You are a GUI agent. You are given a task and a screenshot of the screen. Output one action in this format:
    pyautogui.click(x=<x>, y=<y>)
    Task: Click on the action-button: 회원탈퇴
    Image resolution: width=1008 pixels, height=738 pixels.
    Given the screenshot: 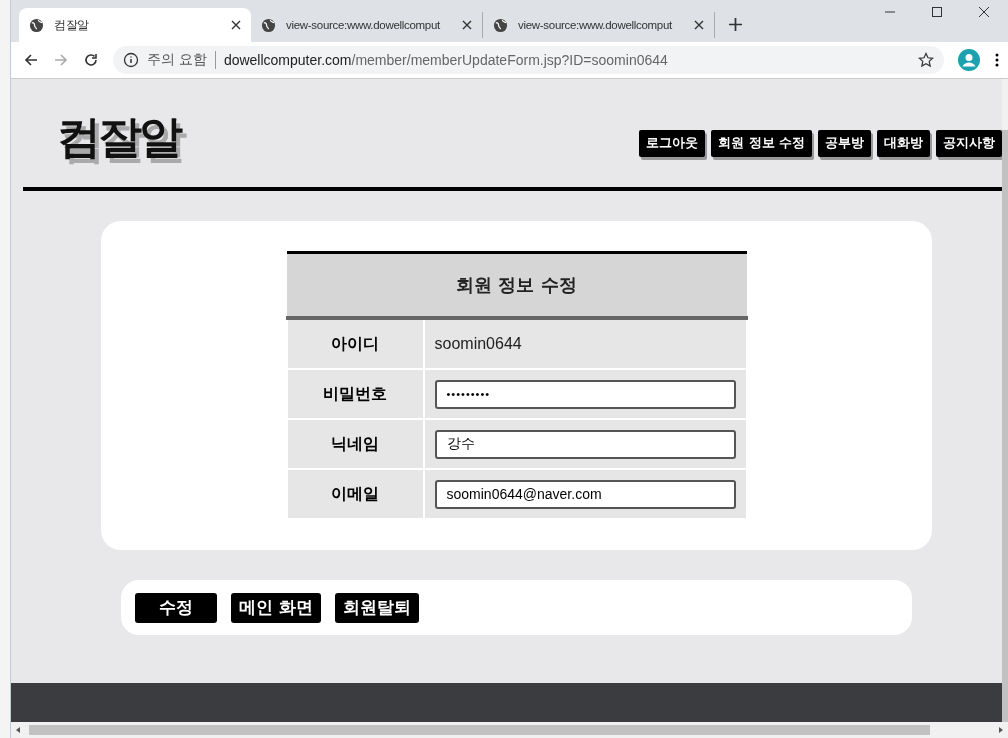 What is the action you would take?
    pyautogui.click(x=376, y=607)
    